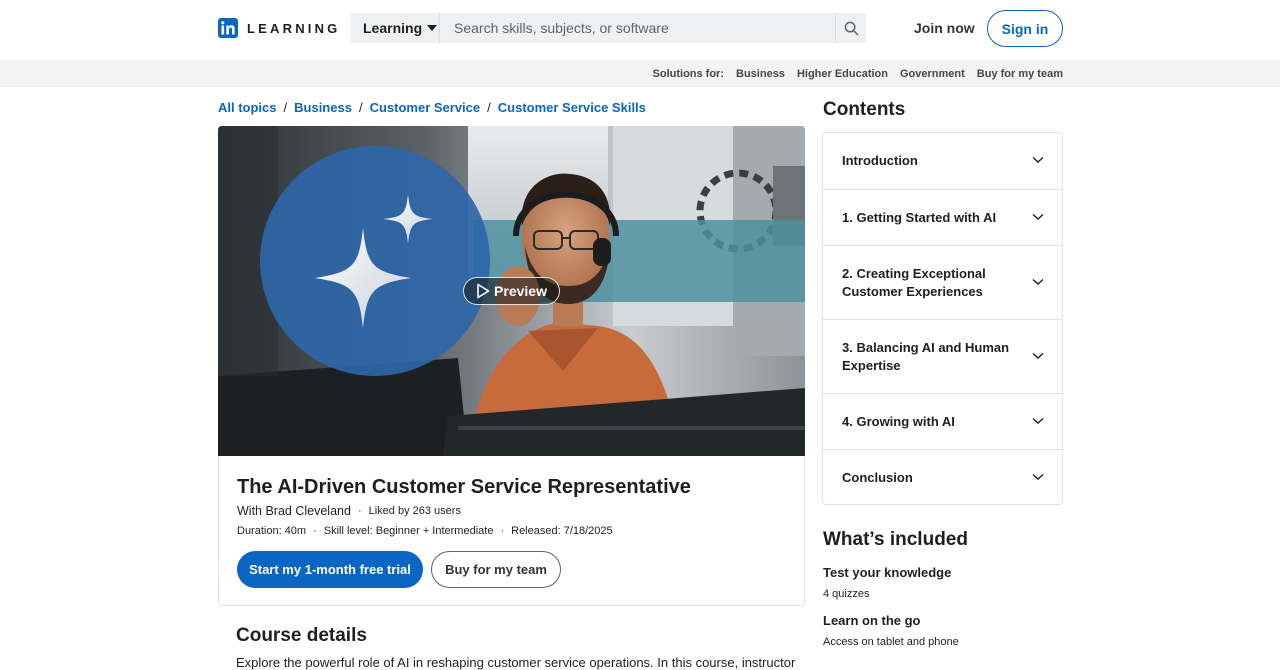 This screenshot has height=670, width=1280. Describe the element at coordinates (919, 217) in the screenshot. I see `toc-item-label: 1. Getting Started with AI` at that location.